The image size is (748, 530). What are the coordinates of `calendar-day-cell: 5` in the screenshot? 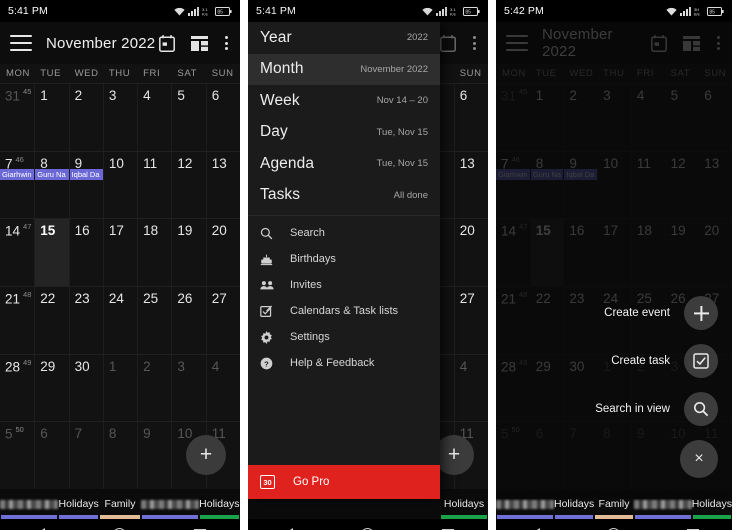 It's located at (188, 117).